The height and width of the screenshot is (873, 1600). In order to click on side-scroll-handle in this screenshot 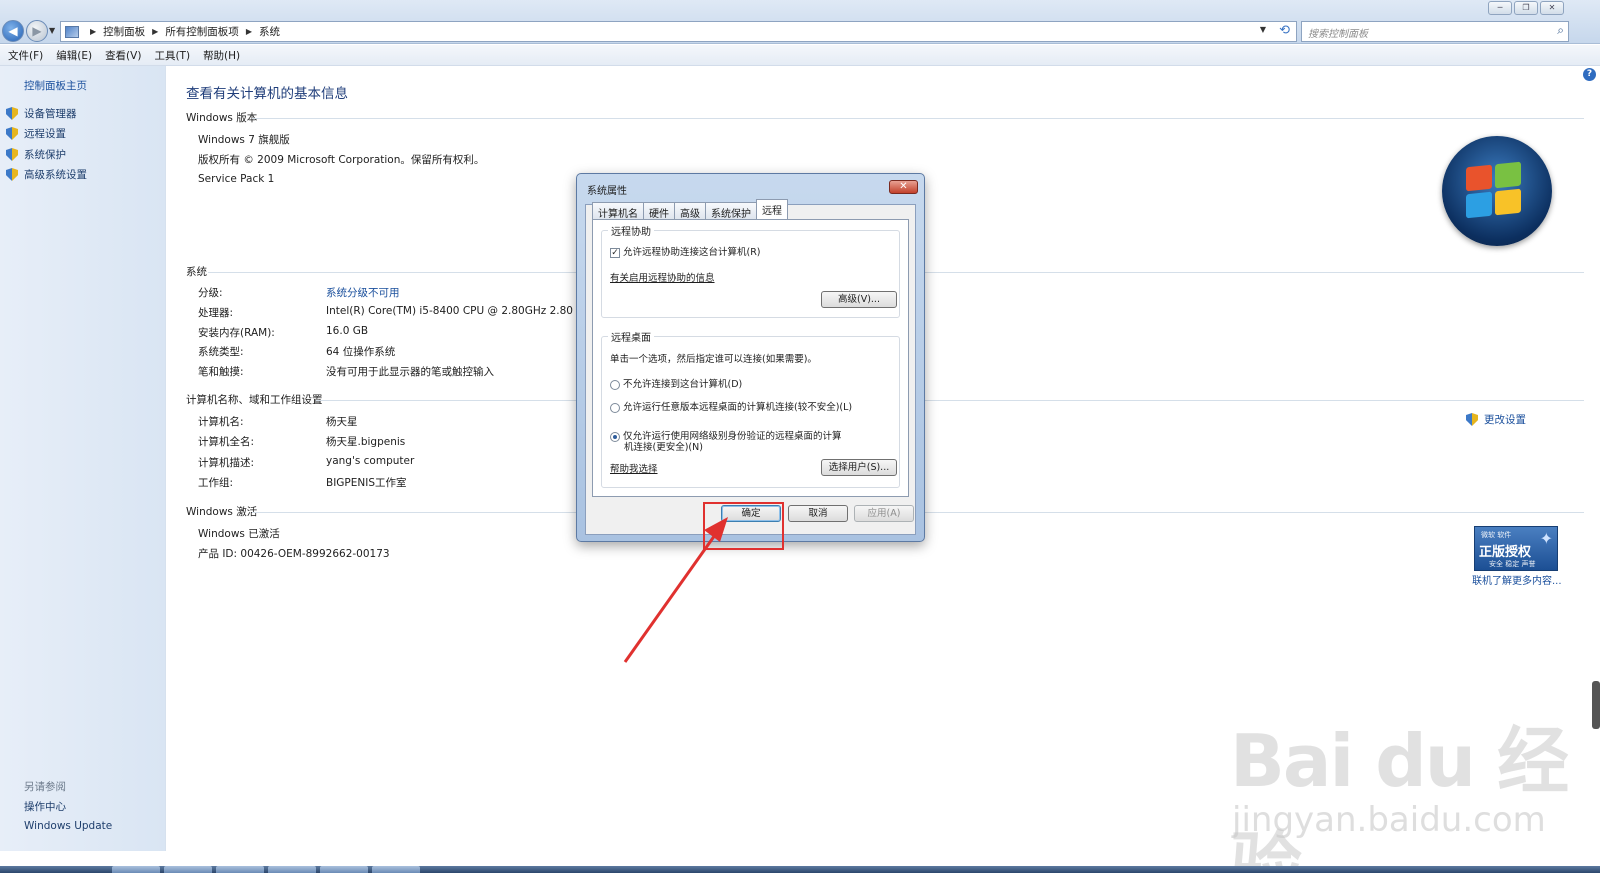, I will do `click(1596, 705)`.